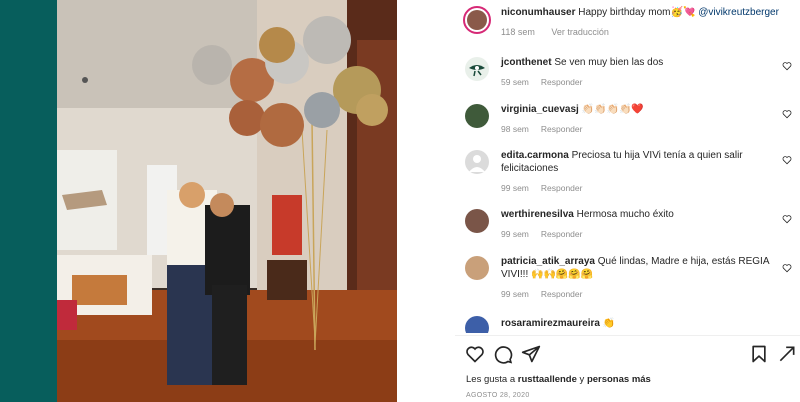  What do you see at coordinates (609, 323) in the screenshot?
I see `comment-text: 👏` at bounding box center [609, 323].